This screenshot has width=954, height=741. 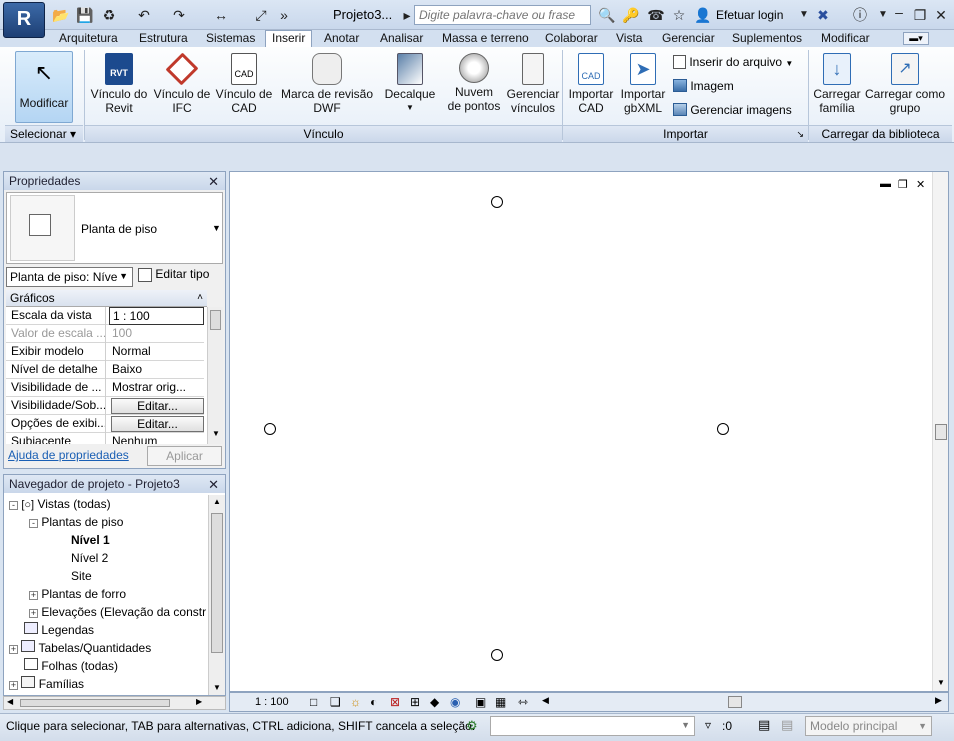 What do you see at coordinates (885, 184) in the screenshot?
I see `view-minimize-icon: ▬` at bounding box center [885, 184].